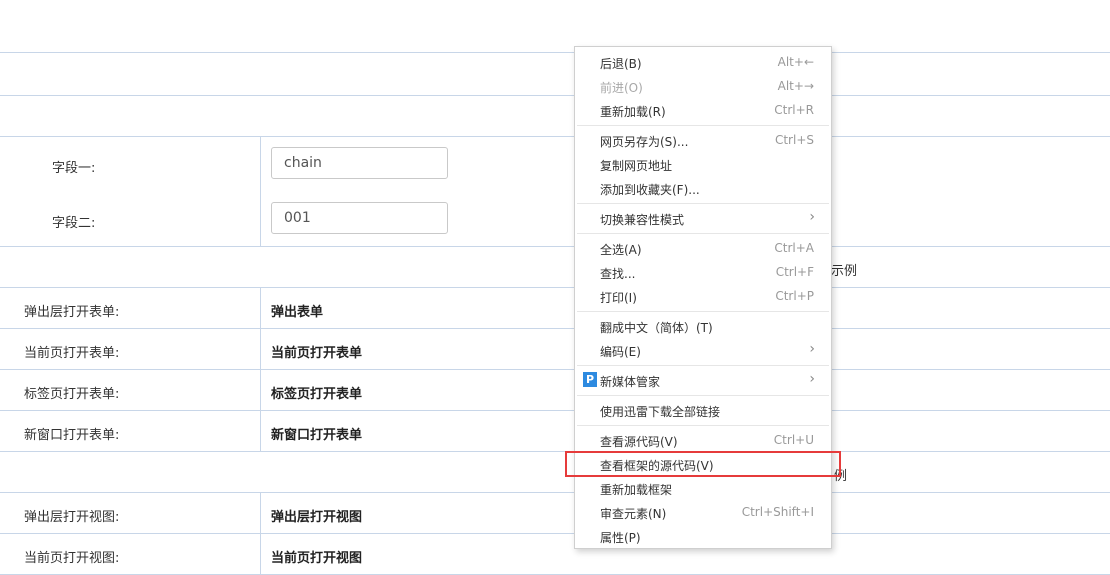  What do you see at coordinates (844, 271) in the screenshot?
I see `section-title-partial: 示例` at bounding box center [844, 271].